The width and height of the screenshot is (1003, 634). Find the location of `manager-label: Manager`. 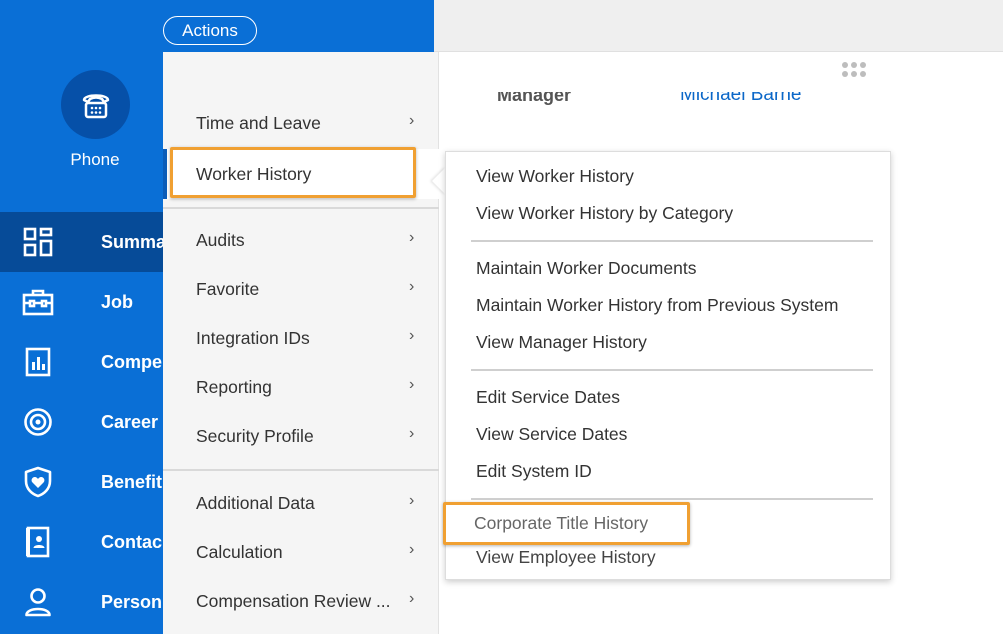

manager-label: Manager is located at coordinates (534, 98).